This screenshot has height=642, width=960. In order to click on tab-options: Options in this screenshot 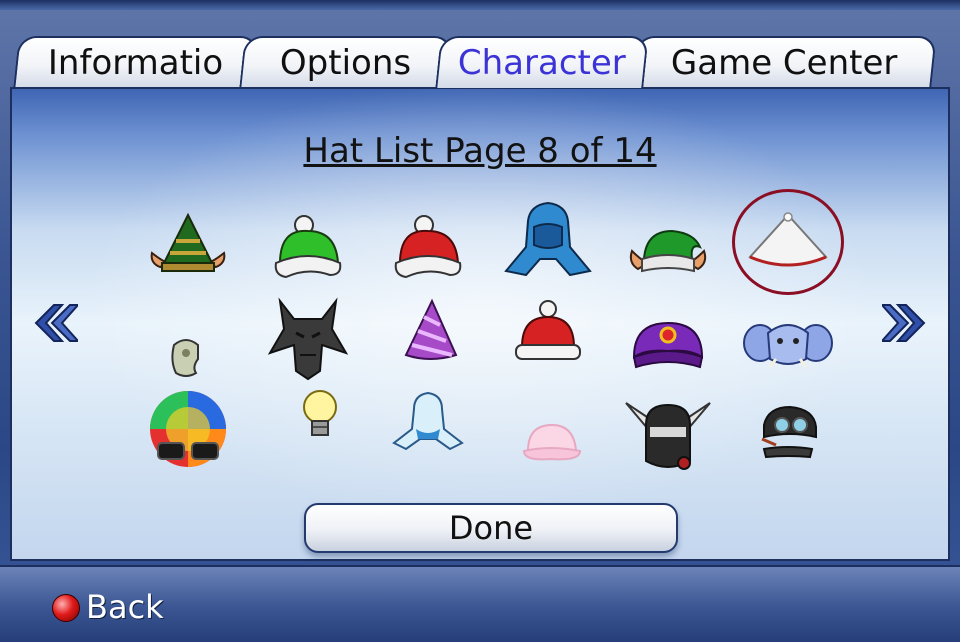, I will do `click(346, 62)`.